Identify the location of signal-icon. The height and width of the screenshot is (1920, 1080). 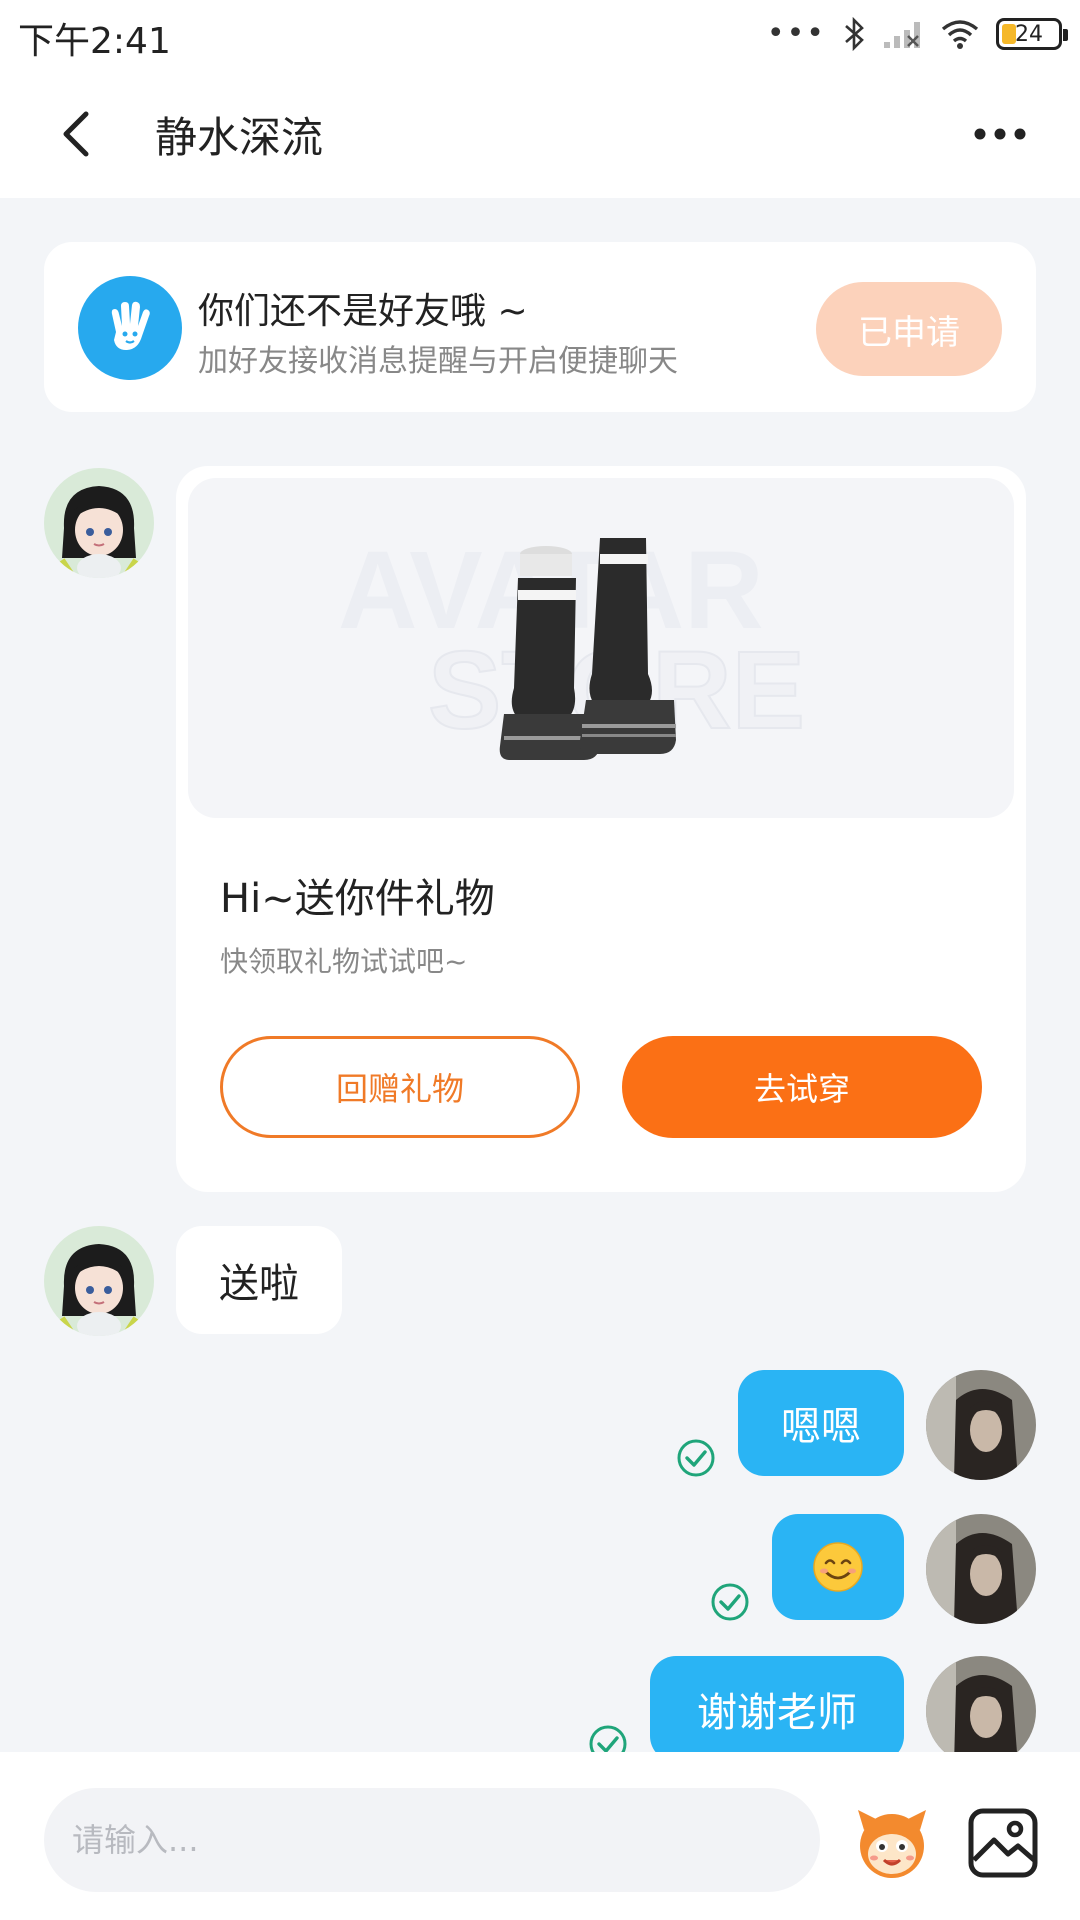
(902, 35).